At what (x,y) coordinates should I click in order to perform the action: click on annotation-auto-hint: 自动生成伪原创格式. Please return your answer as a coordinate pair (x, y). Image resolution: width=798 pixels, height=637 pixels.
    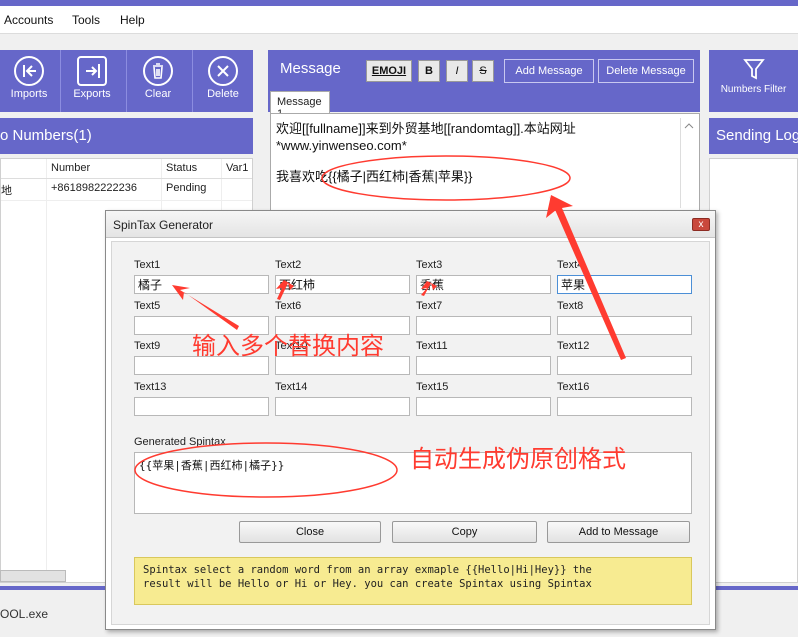
    Looking at the image, I should click on (518, 459).